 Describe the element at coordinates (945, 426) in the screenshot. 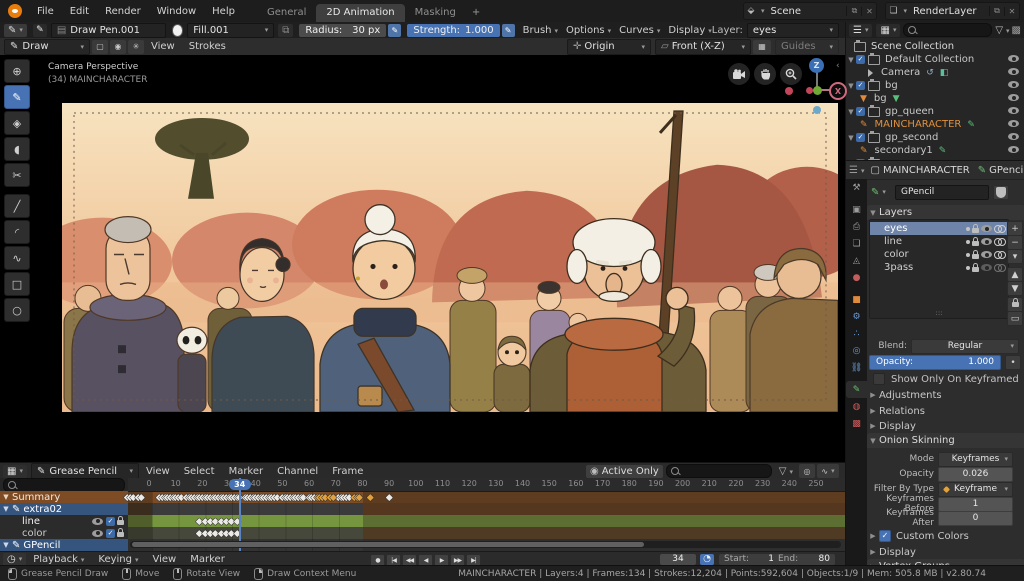

I see `display-section: ▶ Display` at that location.